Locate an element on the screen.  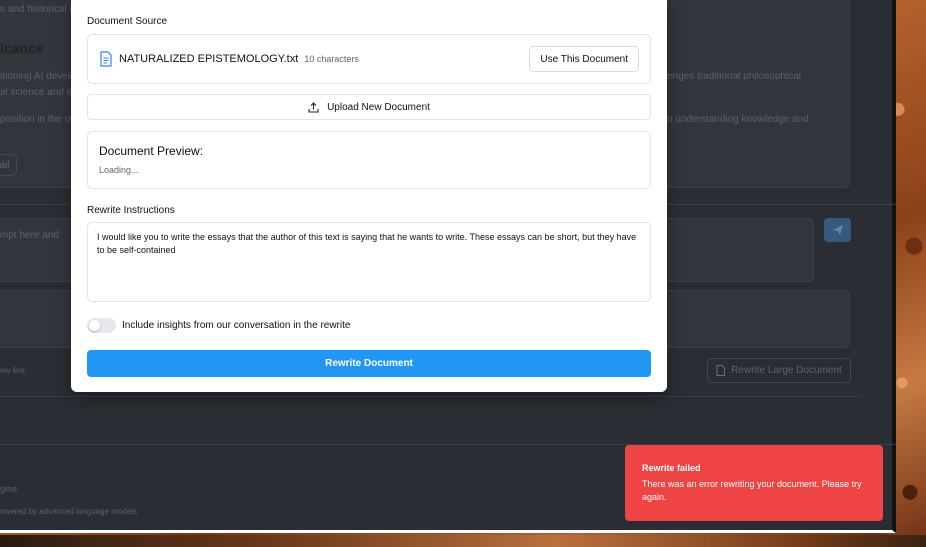
background-text-line: enges traditional philosophical is located at coordinates (734, 76).